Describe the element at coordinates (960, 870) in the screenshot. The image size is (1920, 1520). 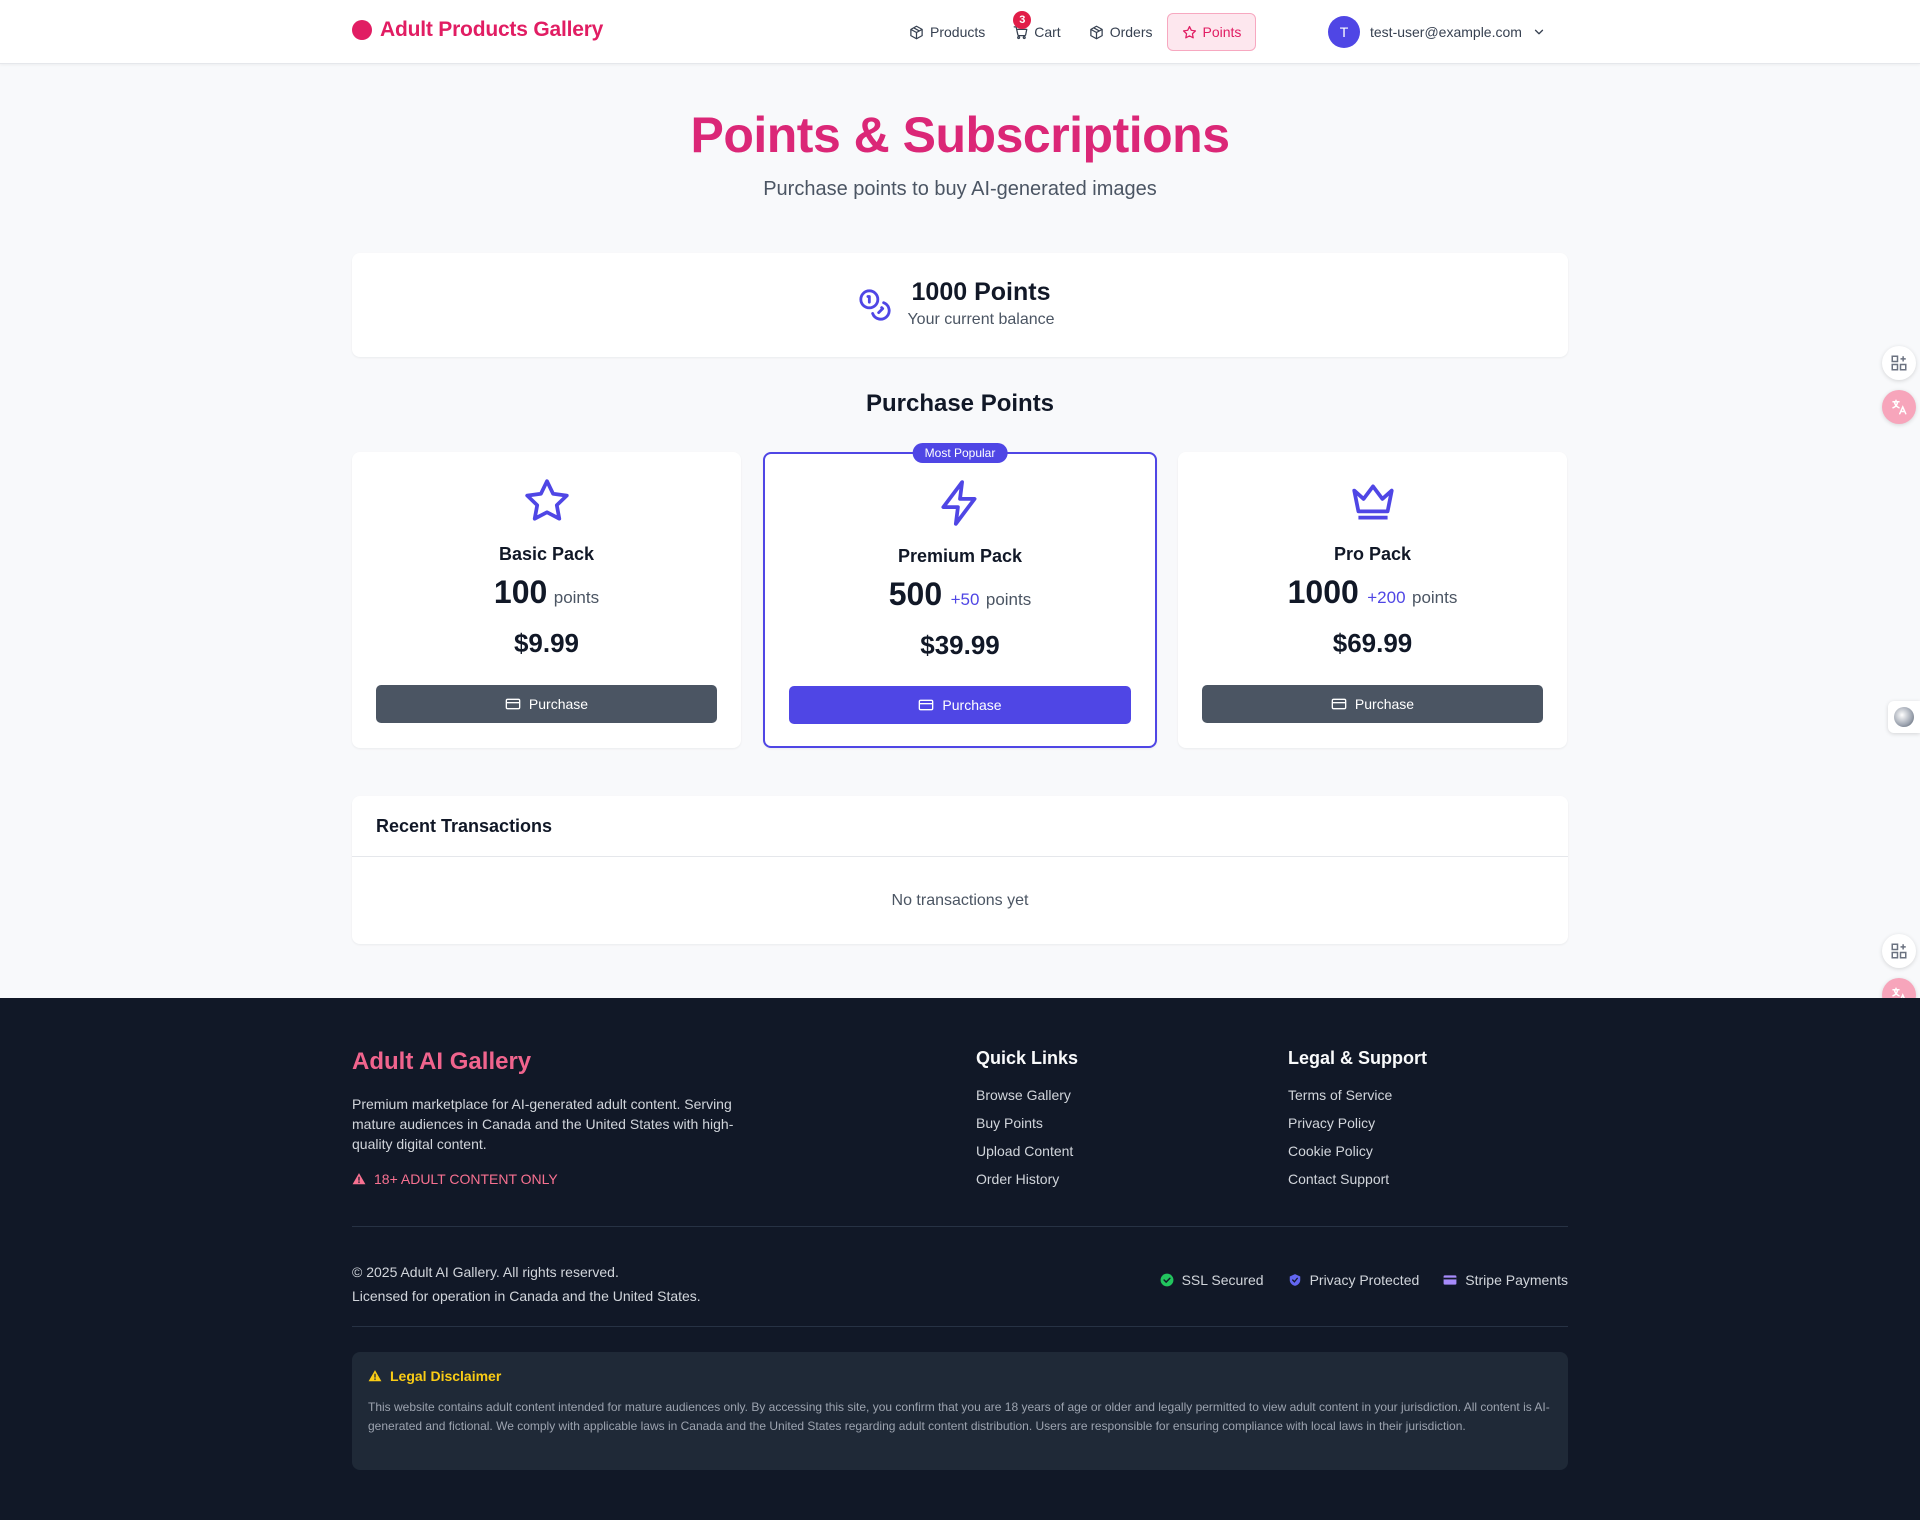
I see `transactions-card: Recent Transactions No transactions yet` at that location.